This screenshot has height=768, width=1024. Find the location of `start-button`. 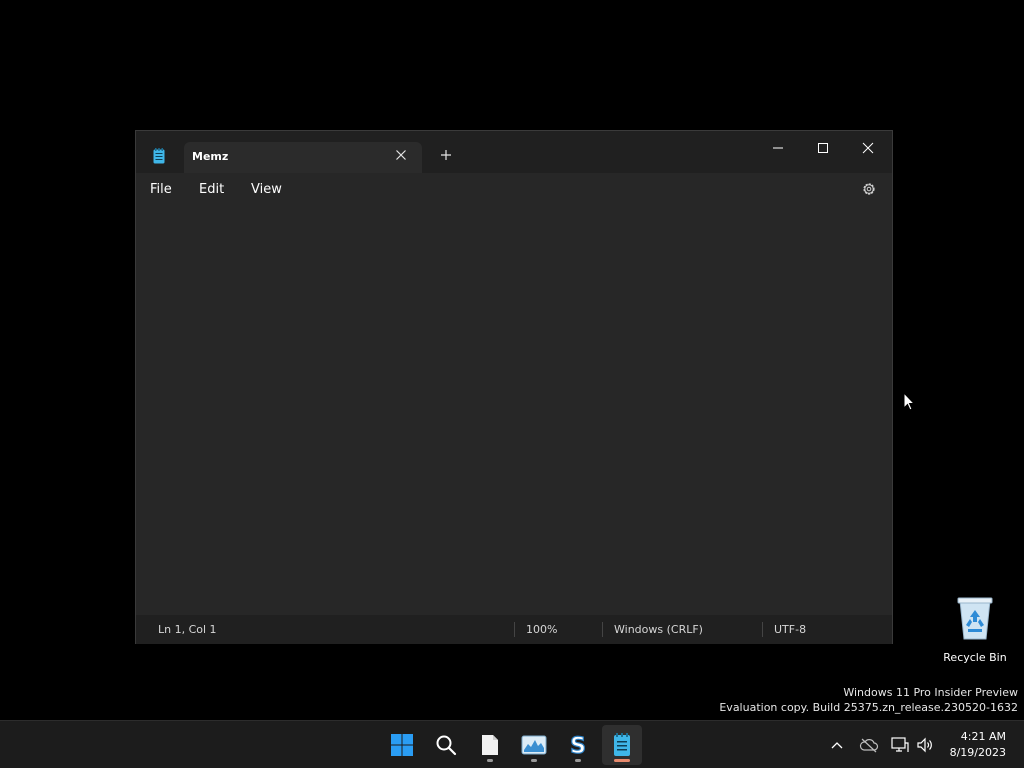

start-button is located at coordinates (402, 745).